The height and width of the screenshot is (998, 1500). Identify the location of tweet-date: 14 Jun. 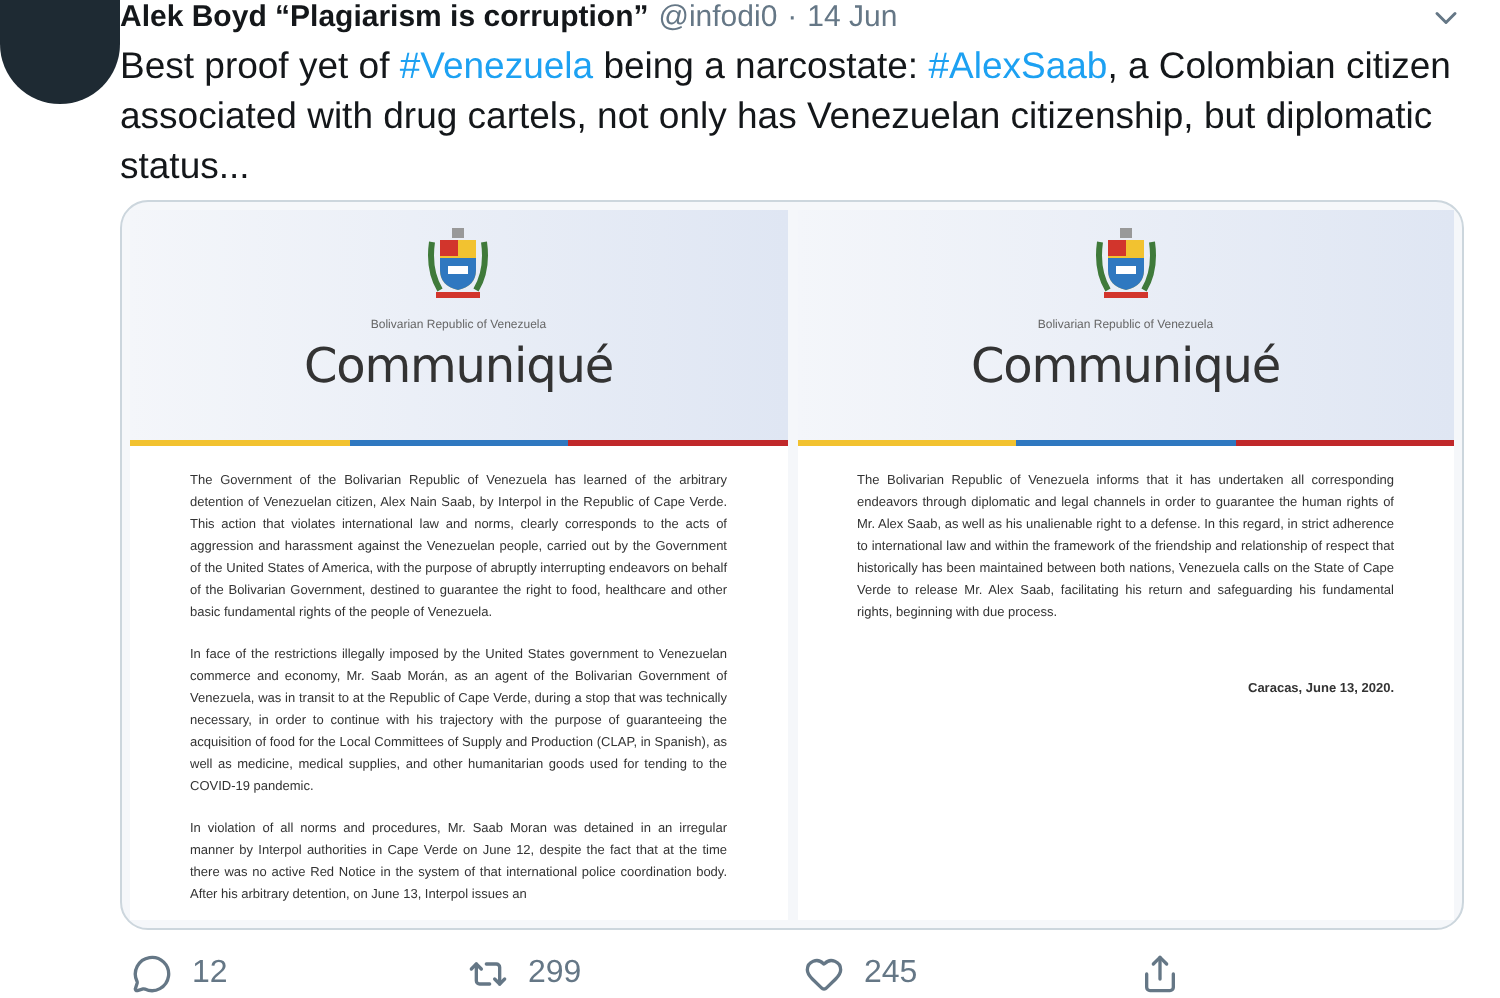
(852, 18).